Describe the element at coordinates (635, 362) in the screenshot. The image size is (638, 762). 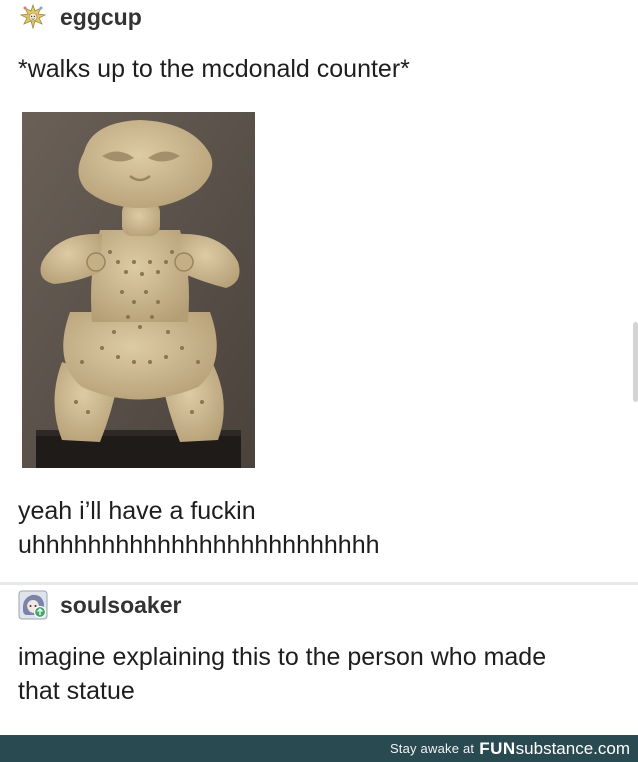
I see `scrollbar-thumb` at that location.